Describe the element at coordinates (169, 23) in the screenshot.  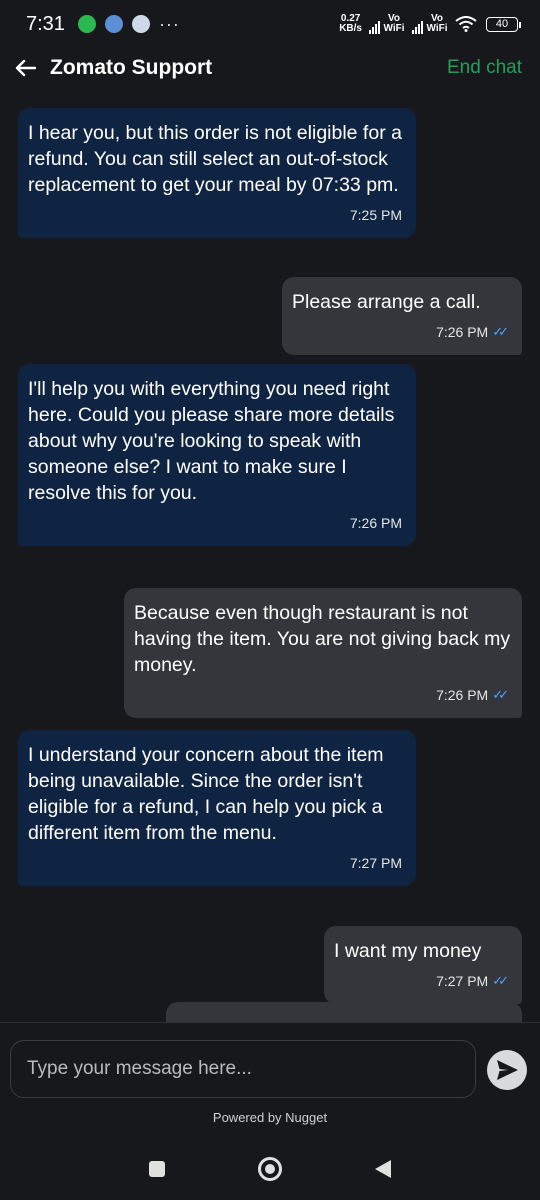
I see `more-notifications-icon: ···` at that location.